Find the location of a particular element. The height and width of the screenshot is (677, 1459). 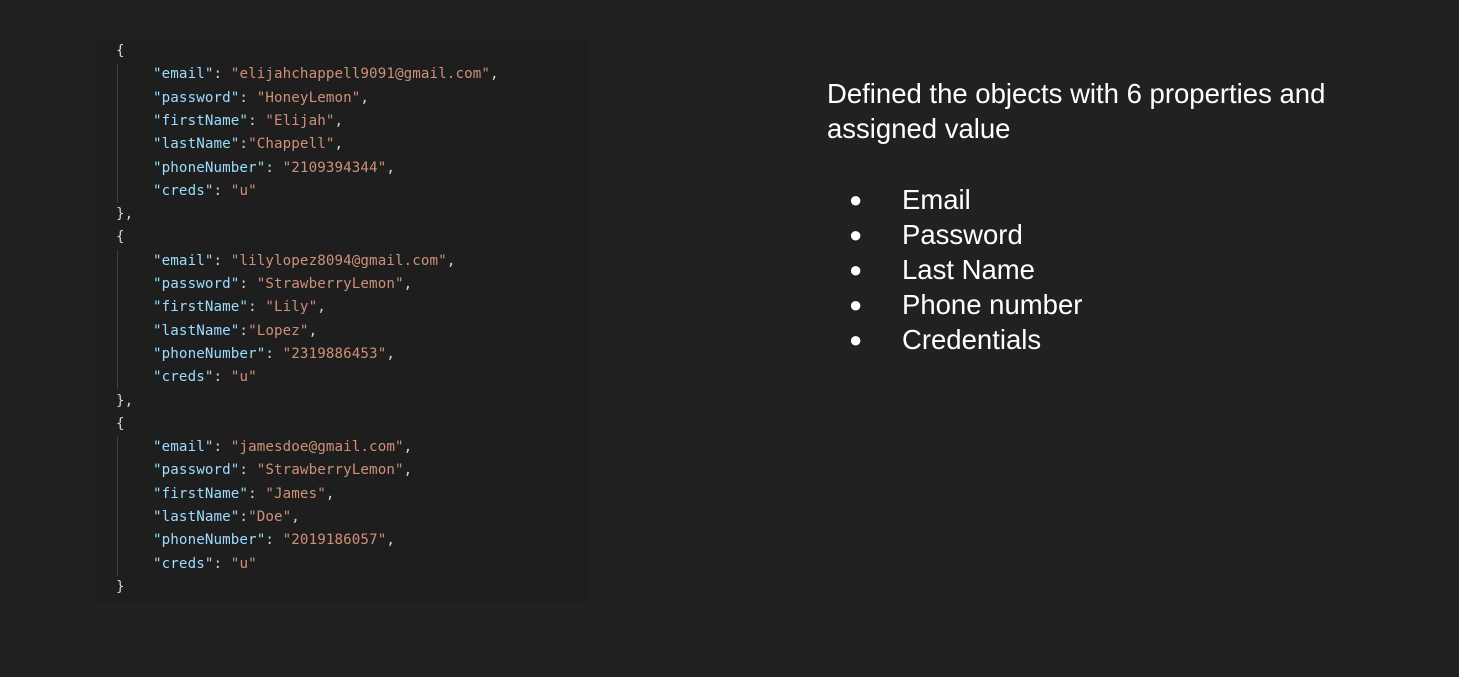

property-value: "Lopez" is located at coordinates (278, 330).